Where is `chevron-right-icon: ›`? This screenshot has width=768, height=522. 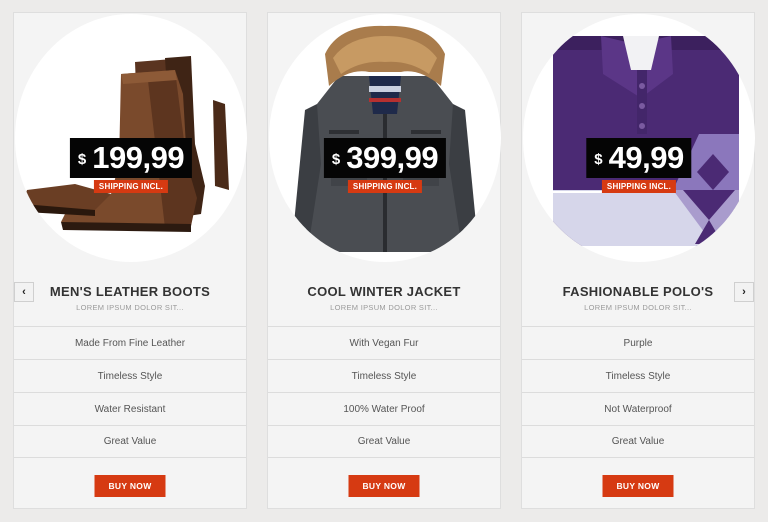
chevron-right-icon: › is located at coordinates (744, 292).